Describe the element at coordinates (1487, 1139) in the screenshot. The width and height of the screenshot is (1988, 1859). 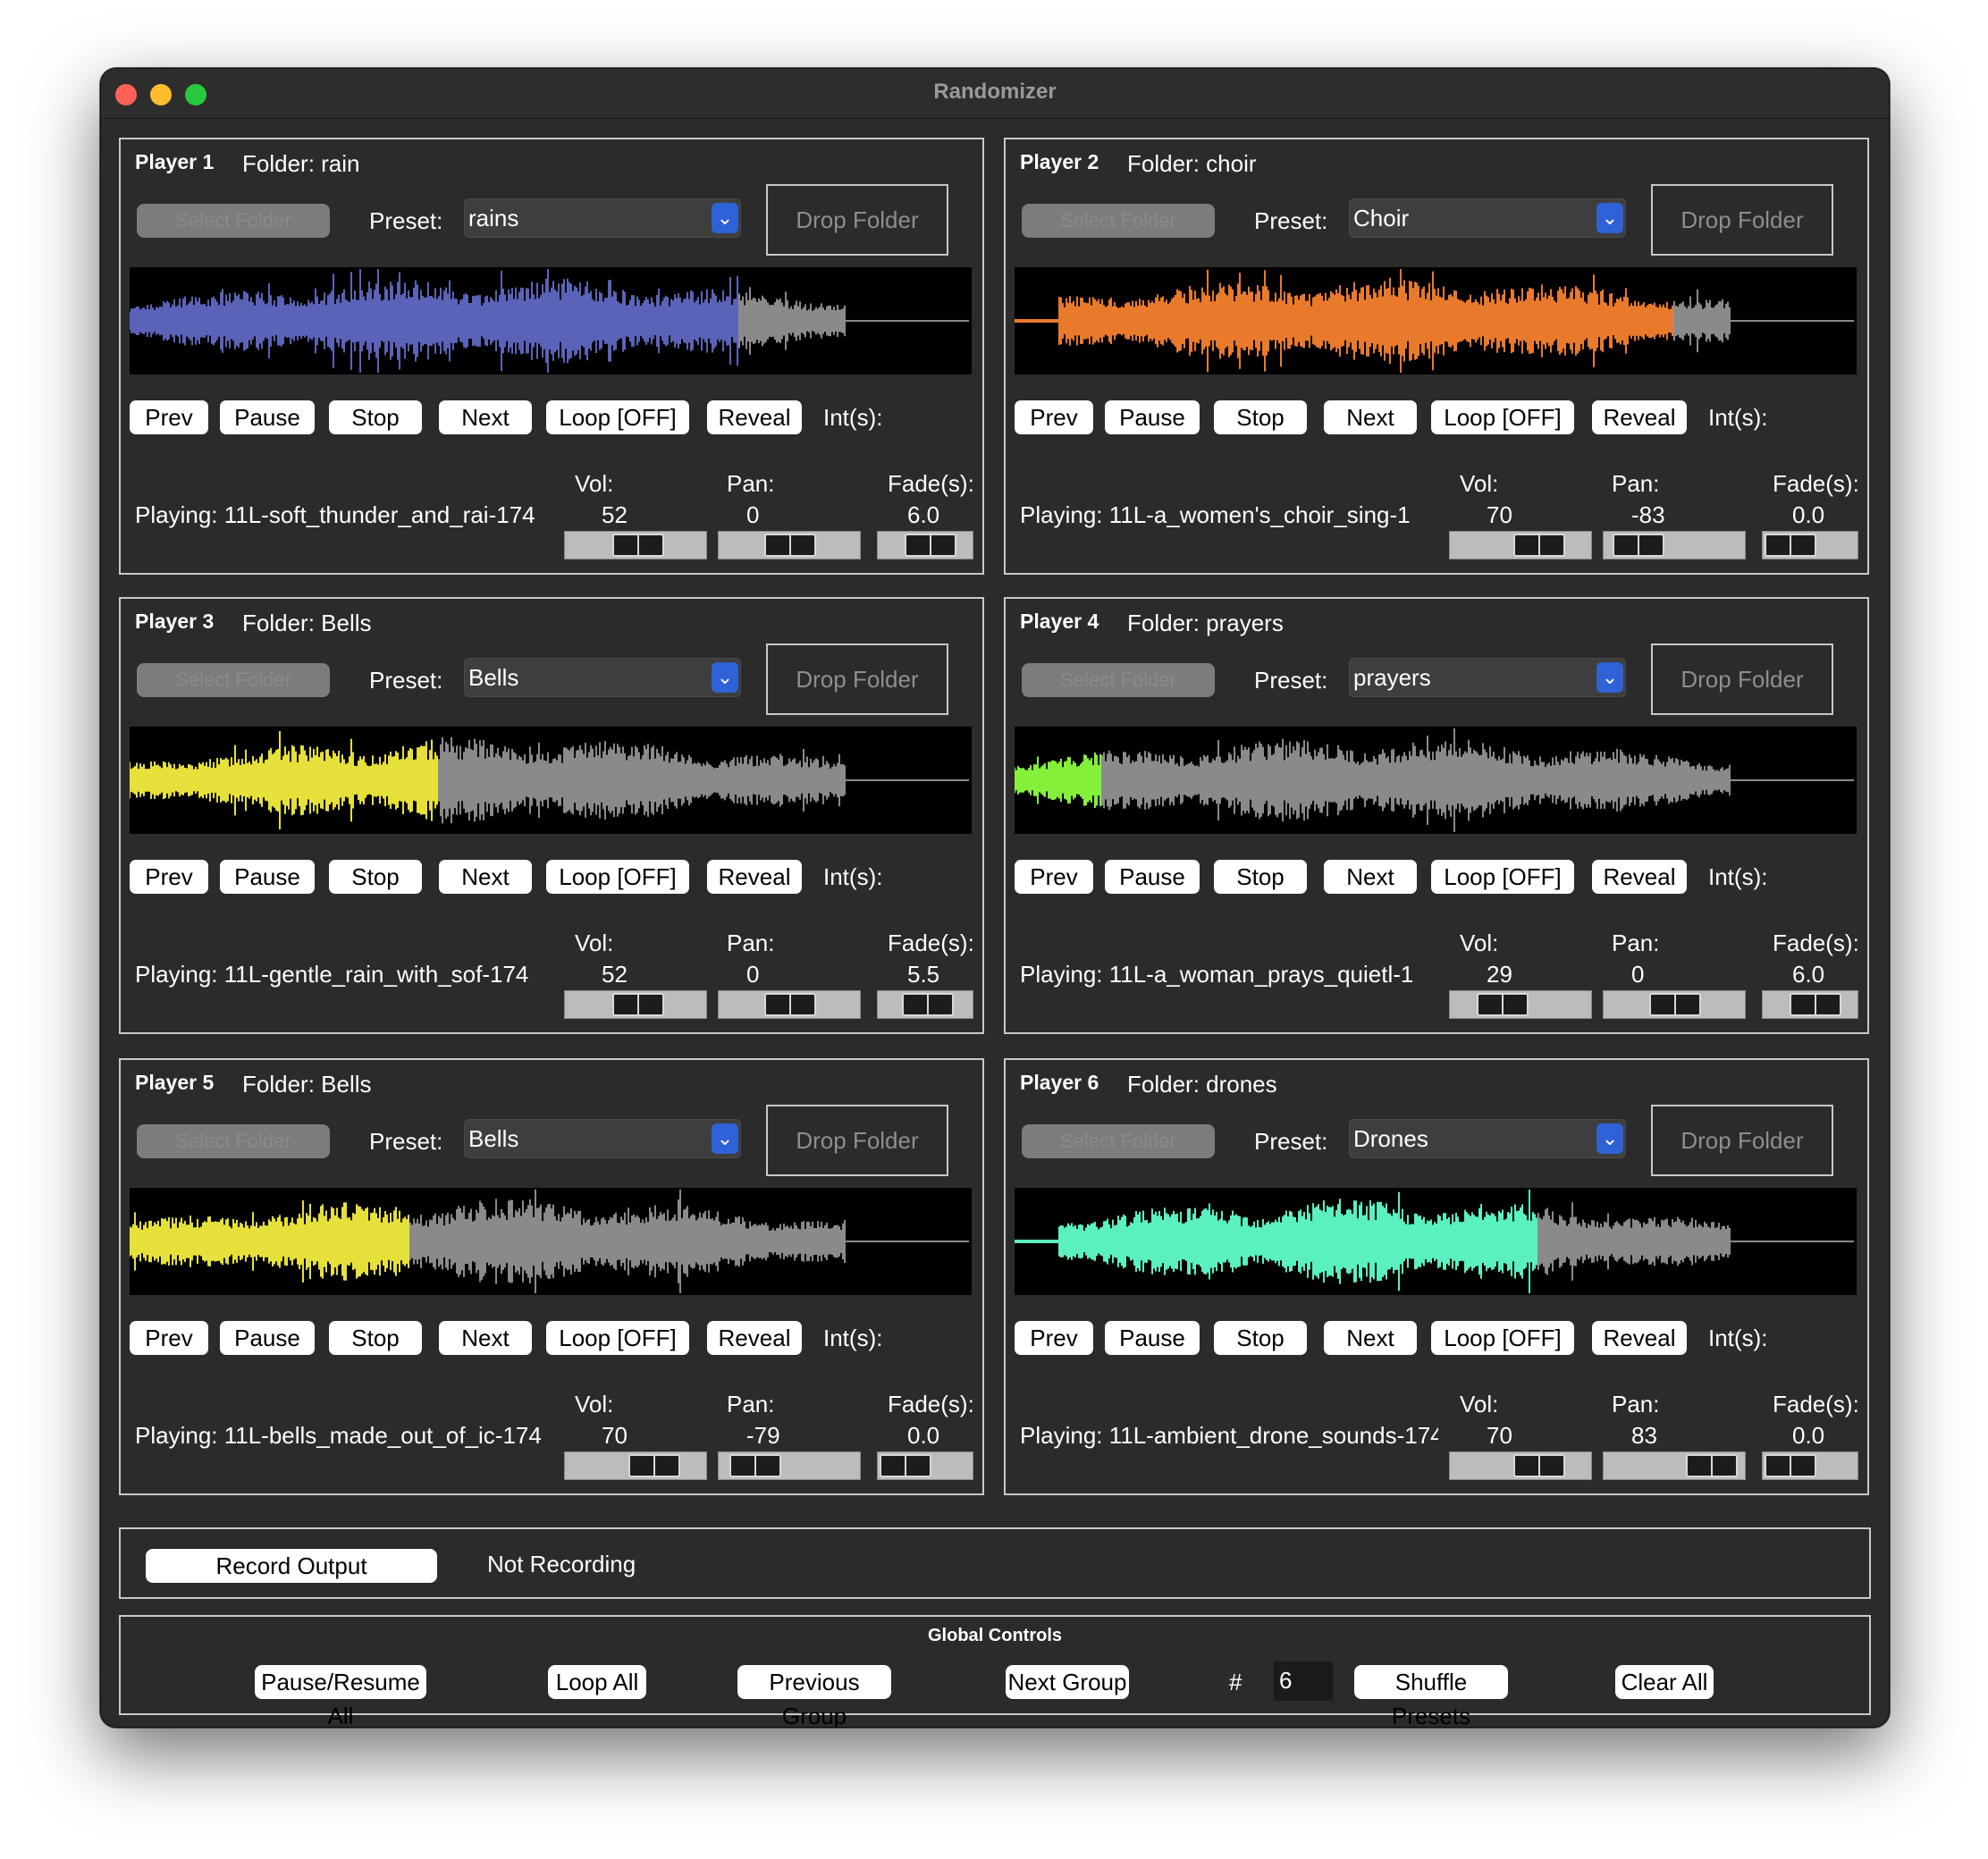
I see `preset-dropdown: Drones ⌄` at that location.